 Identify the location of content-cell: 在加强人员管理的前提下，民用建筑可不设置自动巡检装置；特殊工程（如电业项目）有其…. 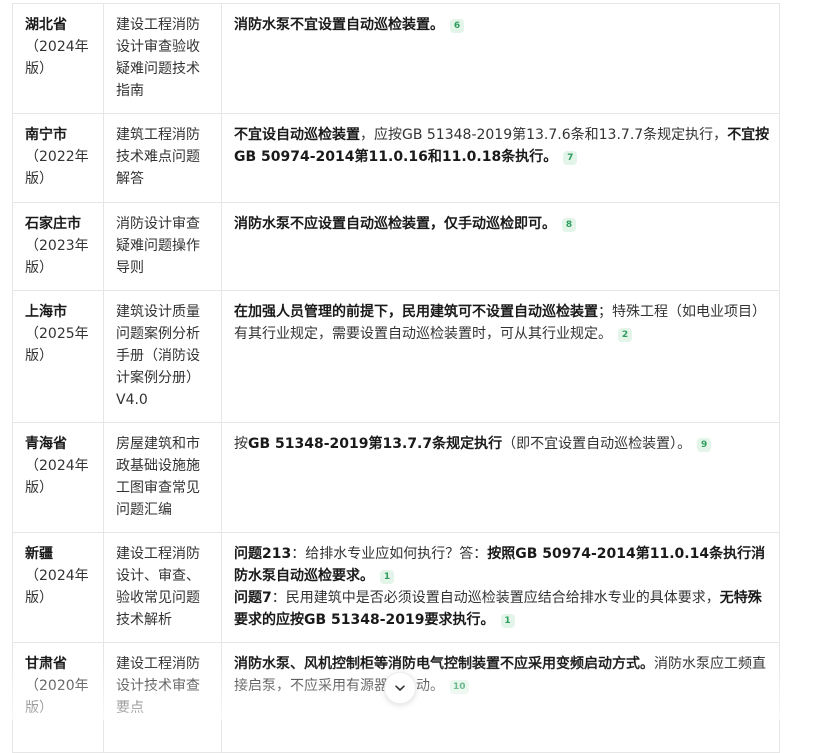
(500, 356).